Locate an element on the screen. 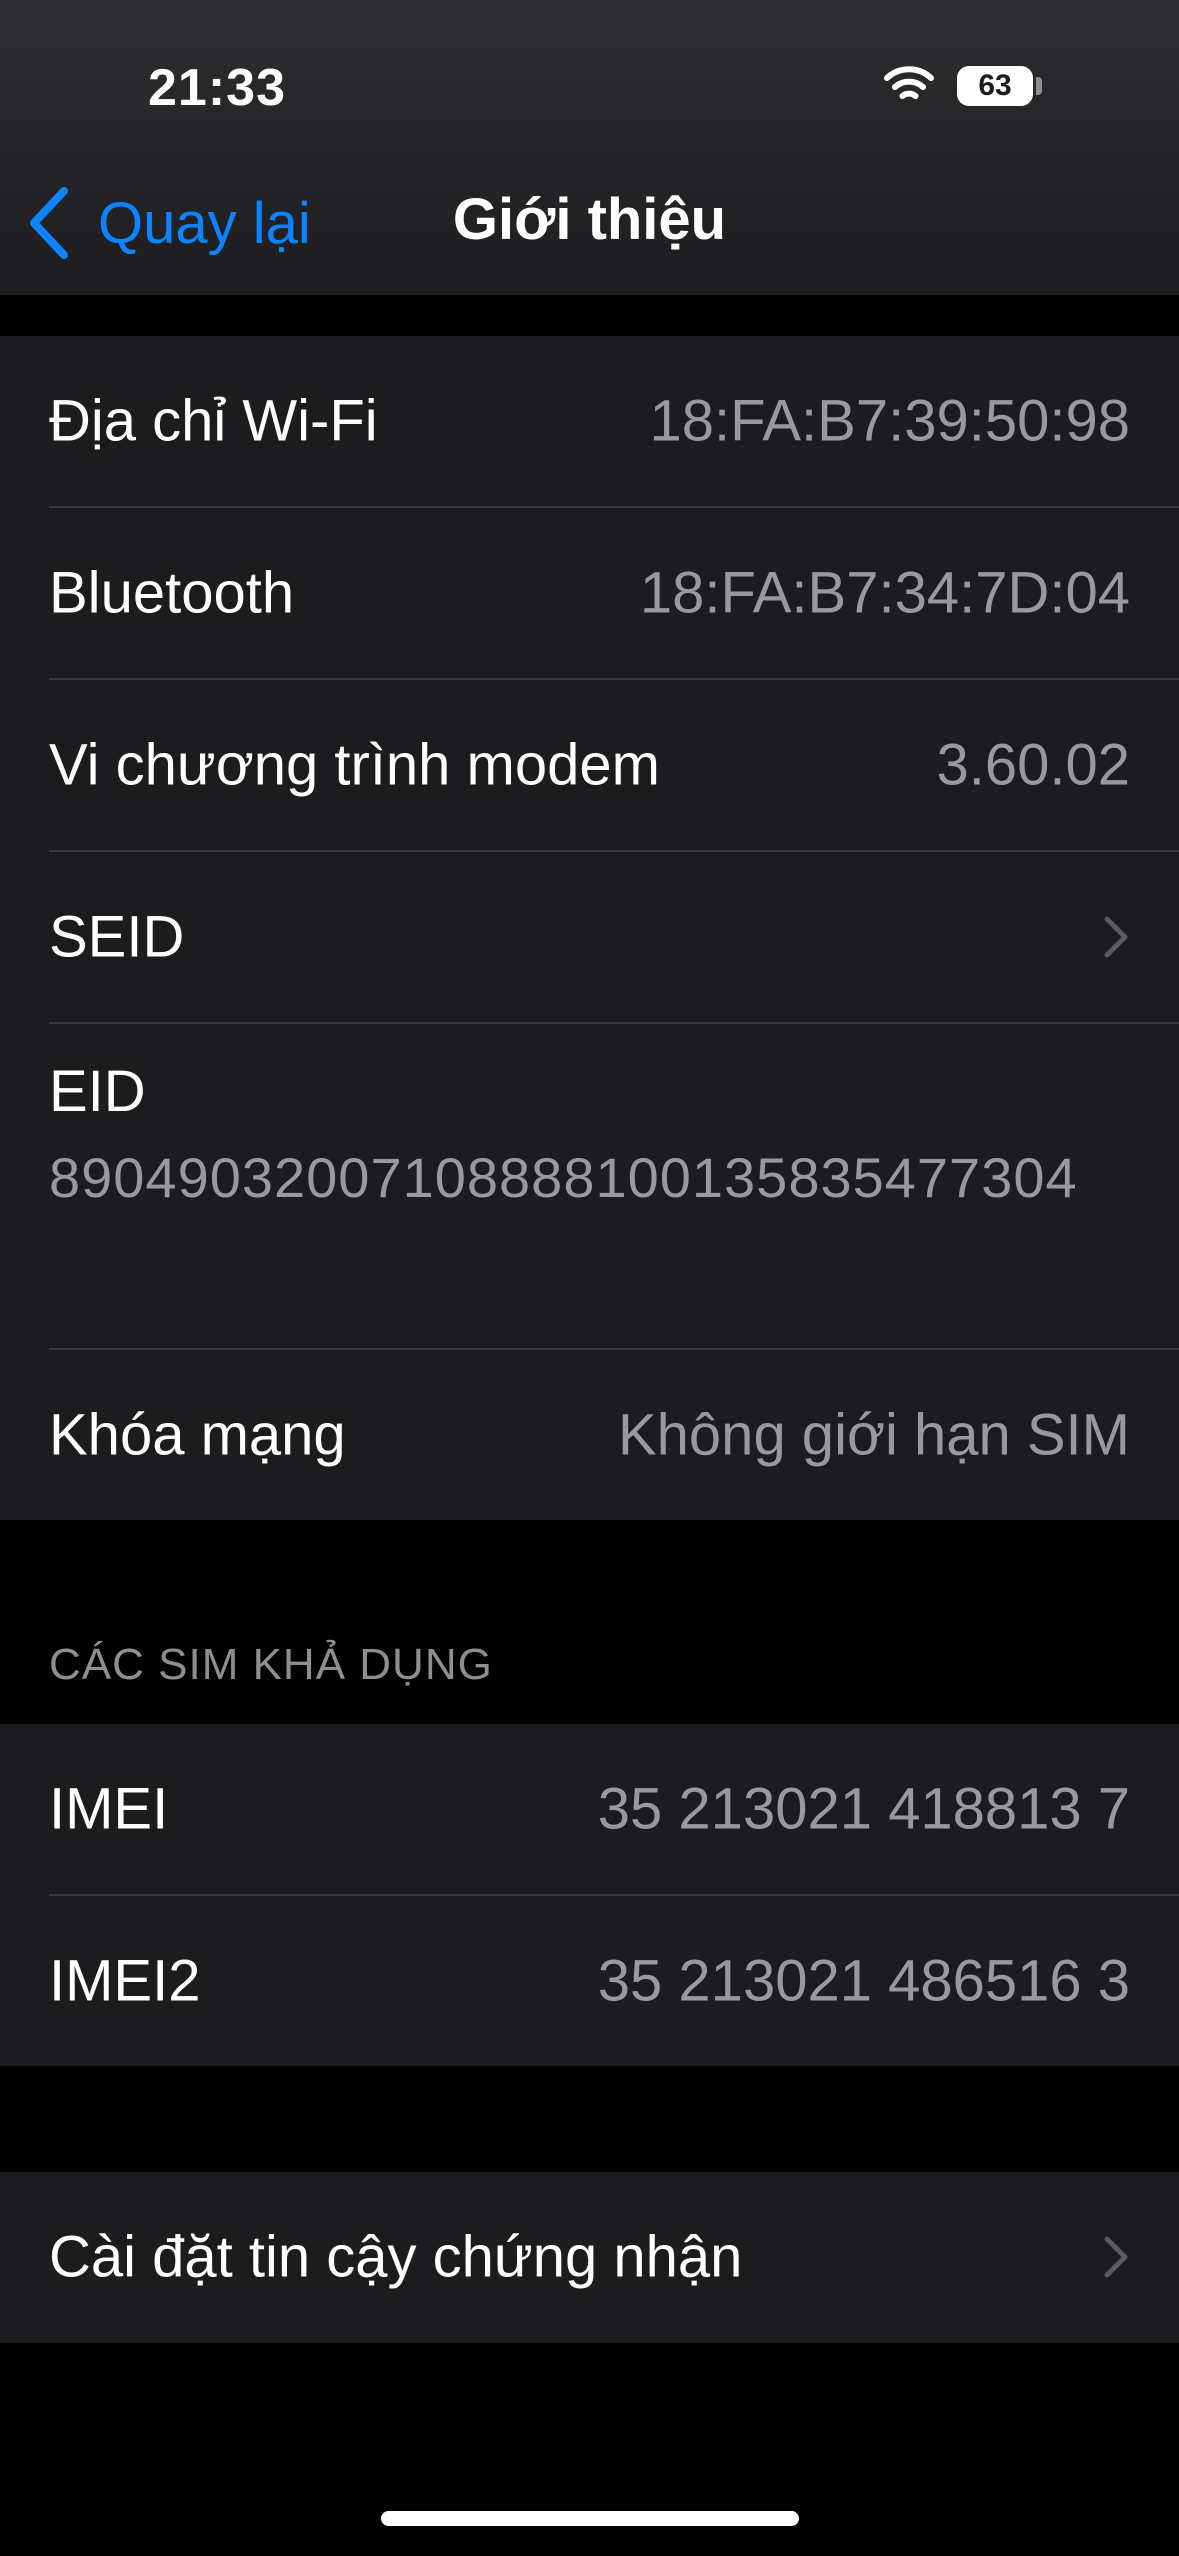  row-value: 35 213021 418813 7 is located at coordinates (863, 1809).